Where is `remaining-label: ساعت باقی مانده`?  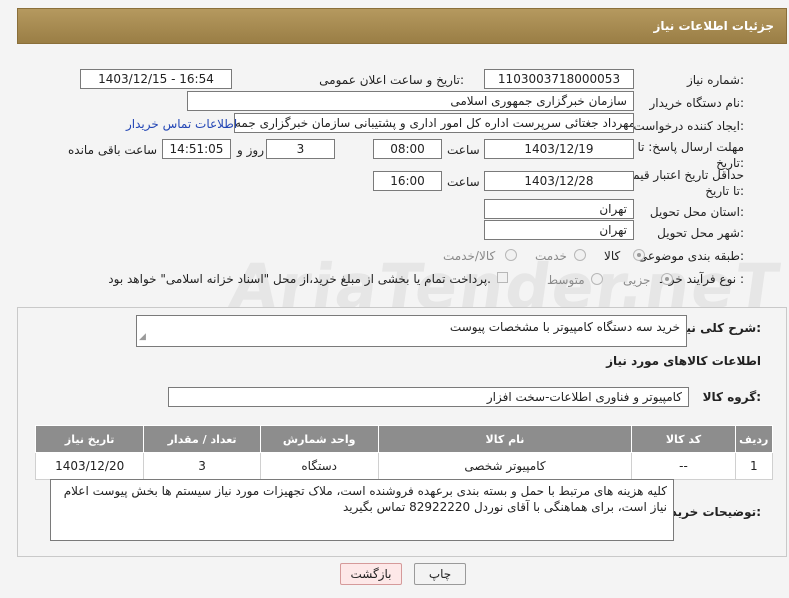 remaining-label: ساعت باقی مانده is located at coordinates (113, 150).